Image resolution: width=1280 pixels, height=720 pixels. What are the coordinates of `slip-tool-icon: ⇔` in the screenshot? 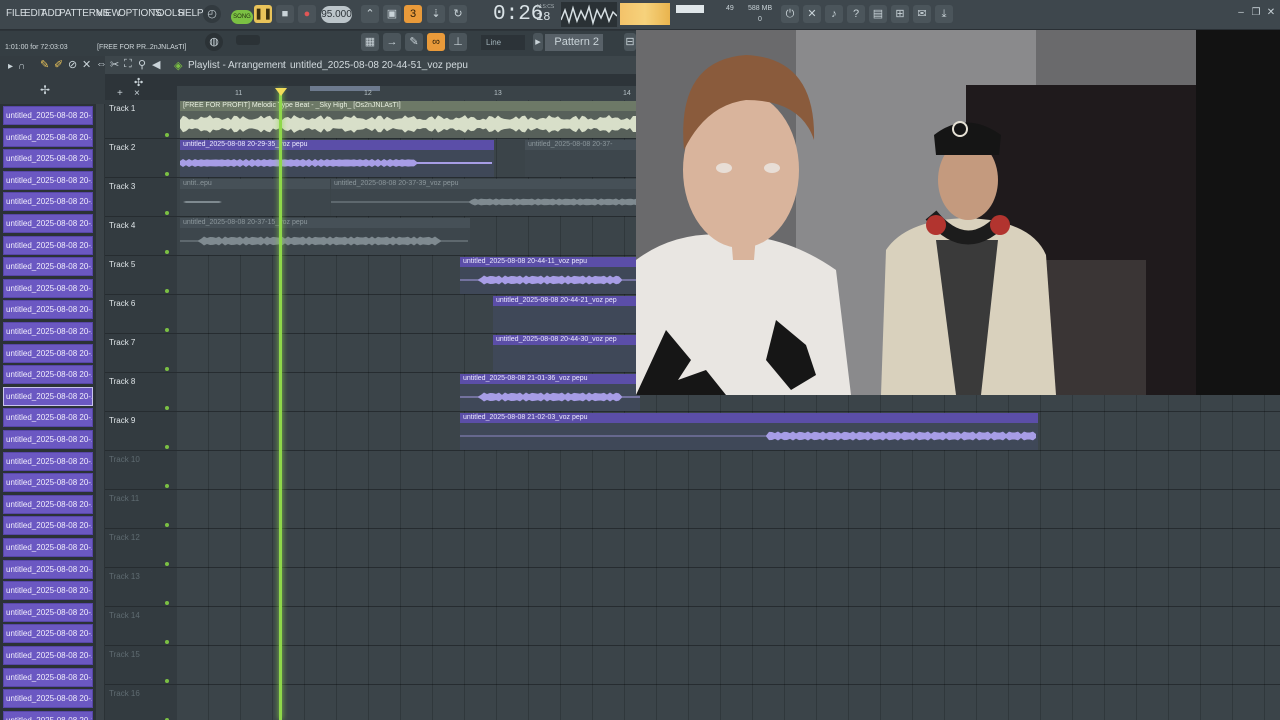 It's located at (101, 64).